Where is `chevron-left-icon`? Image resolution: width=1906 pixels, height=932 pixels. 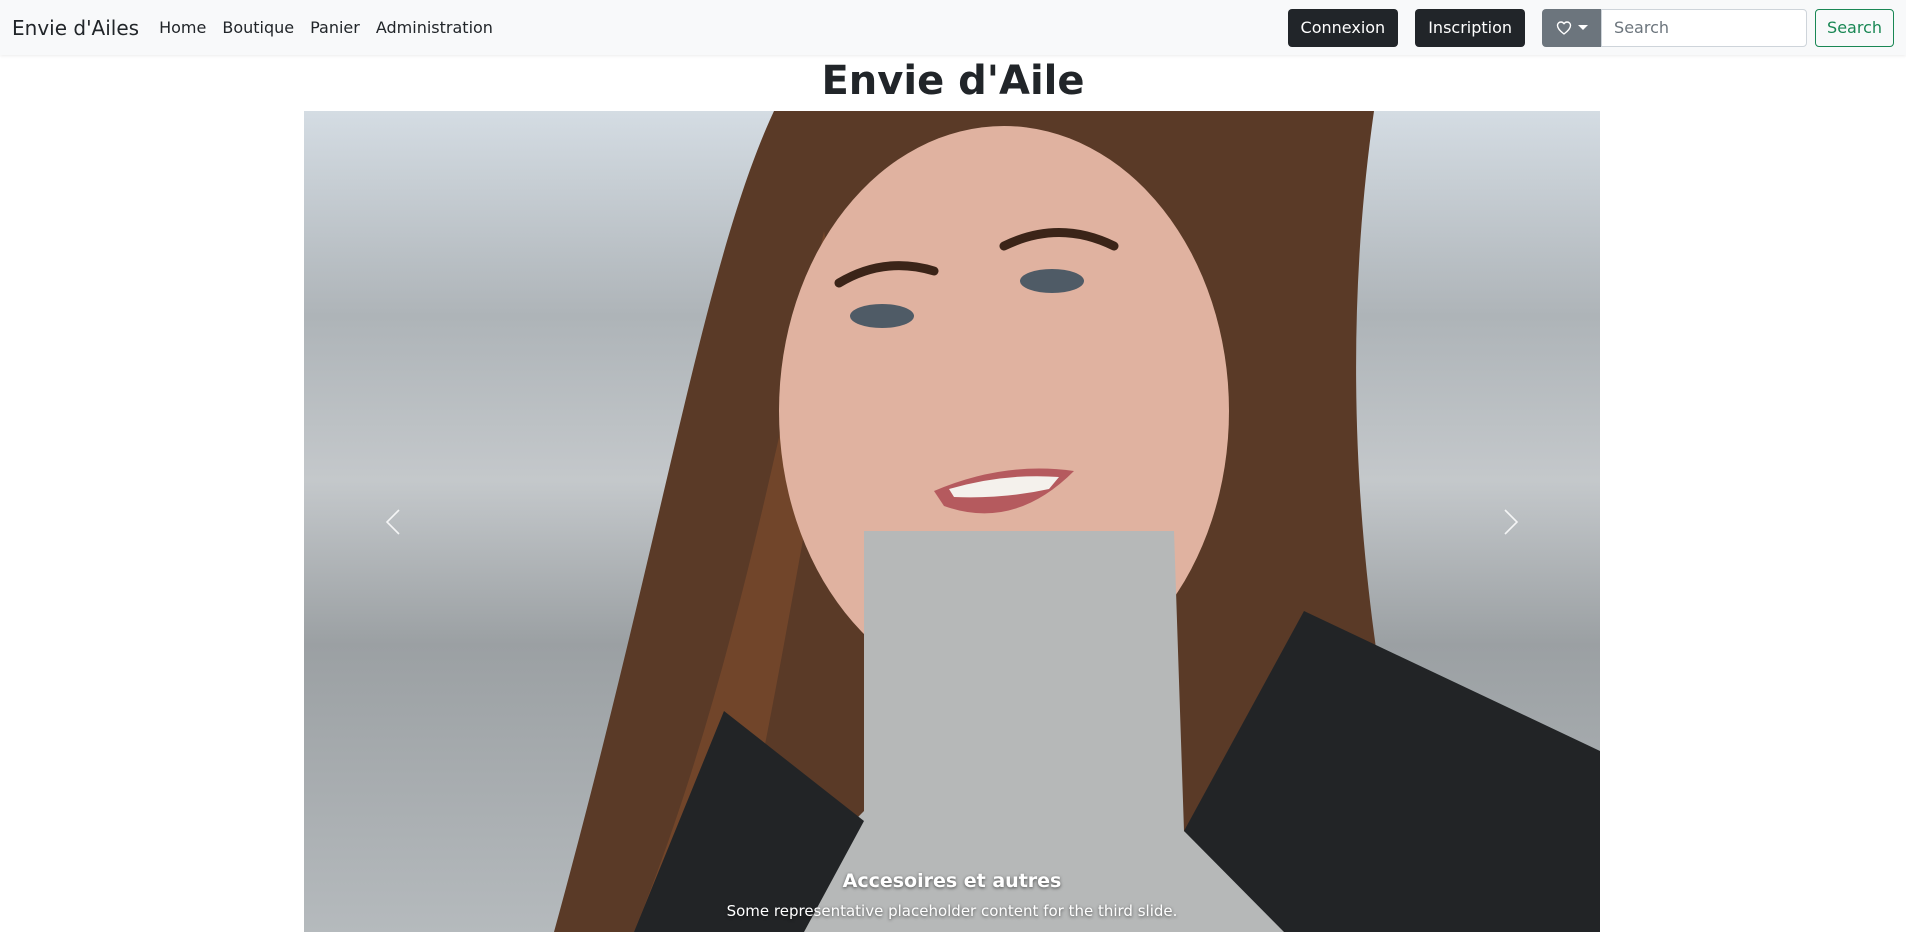
chevron-left-icon is located at coordinates (392, 521).